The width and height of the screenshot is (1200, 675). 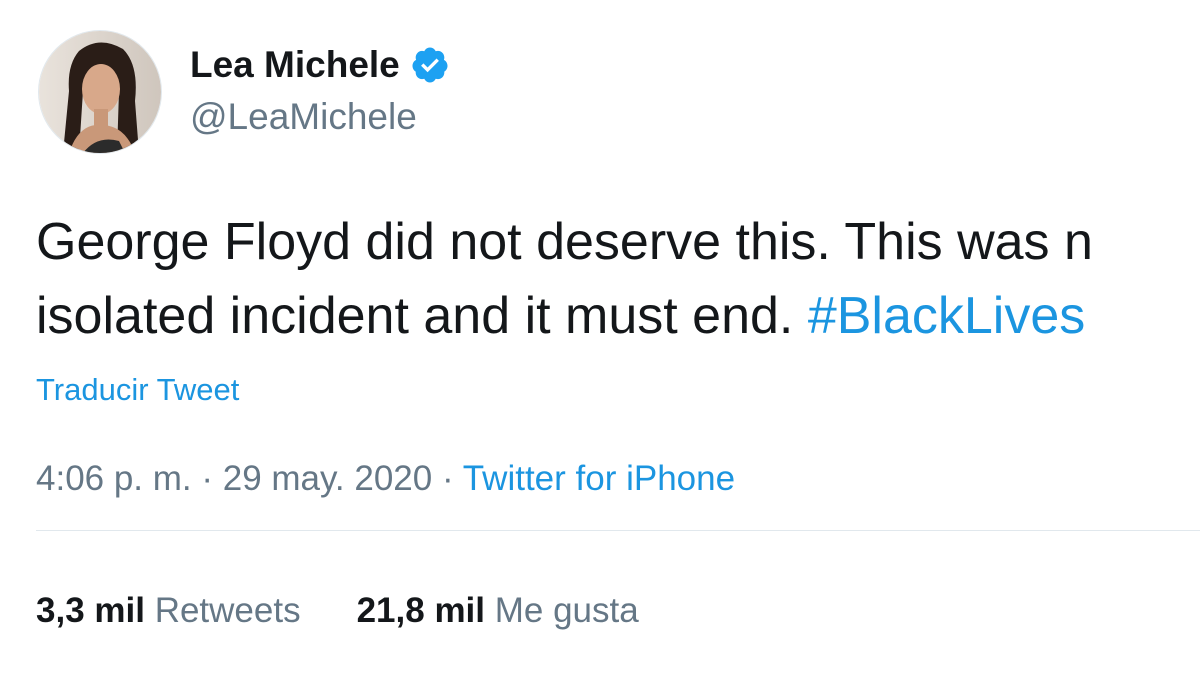 I want to click on retweets-stat: 3,3 mil Retweets, so click(x=168, y=611).